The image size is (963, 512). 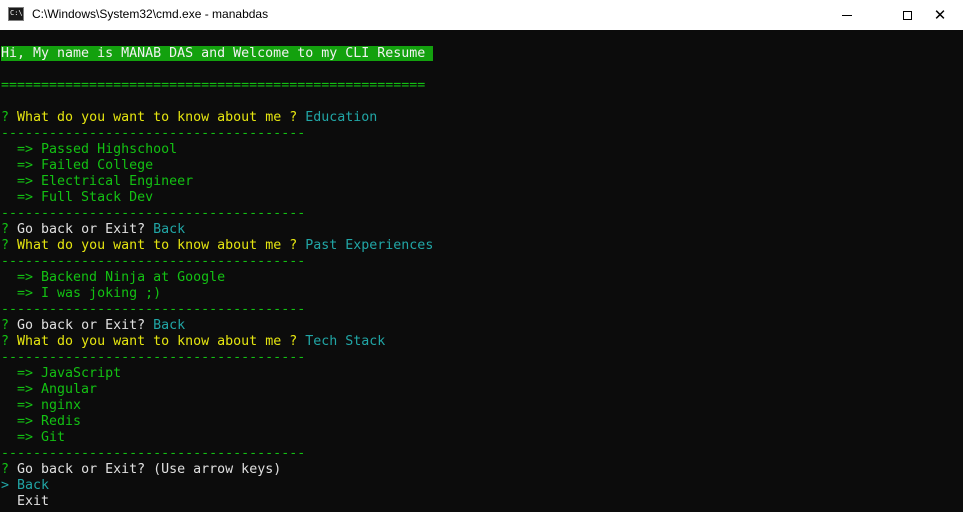 I want to click on cmd-icon: C:\, so click(x=16, y=14).